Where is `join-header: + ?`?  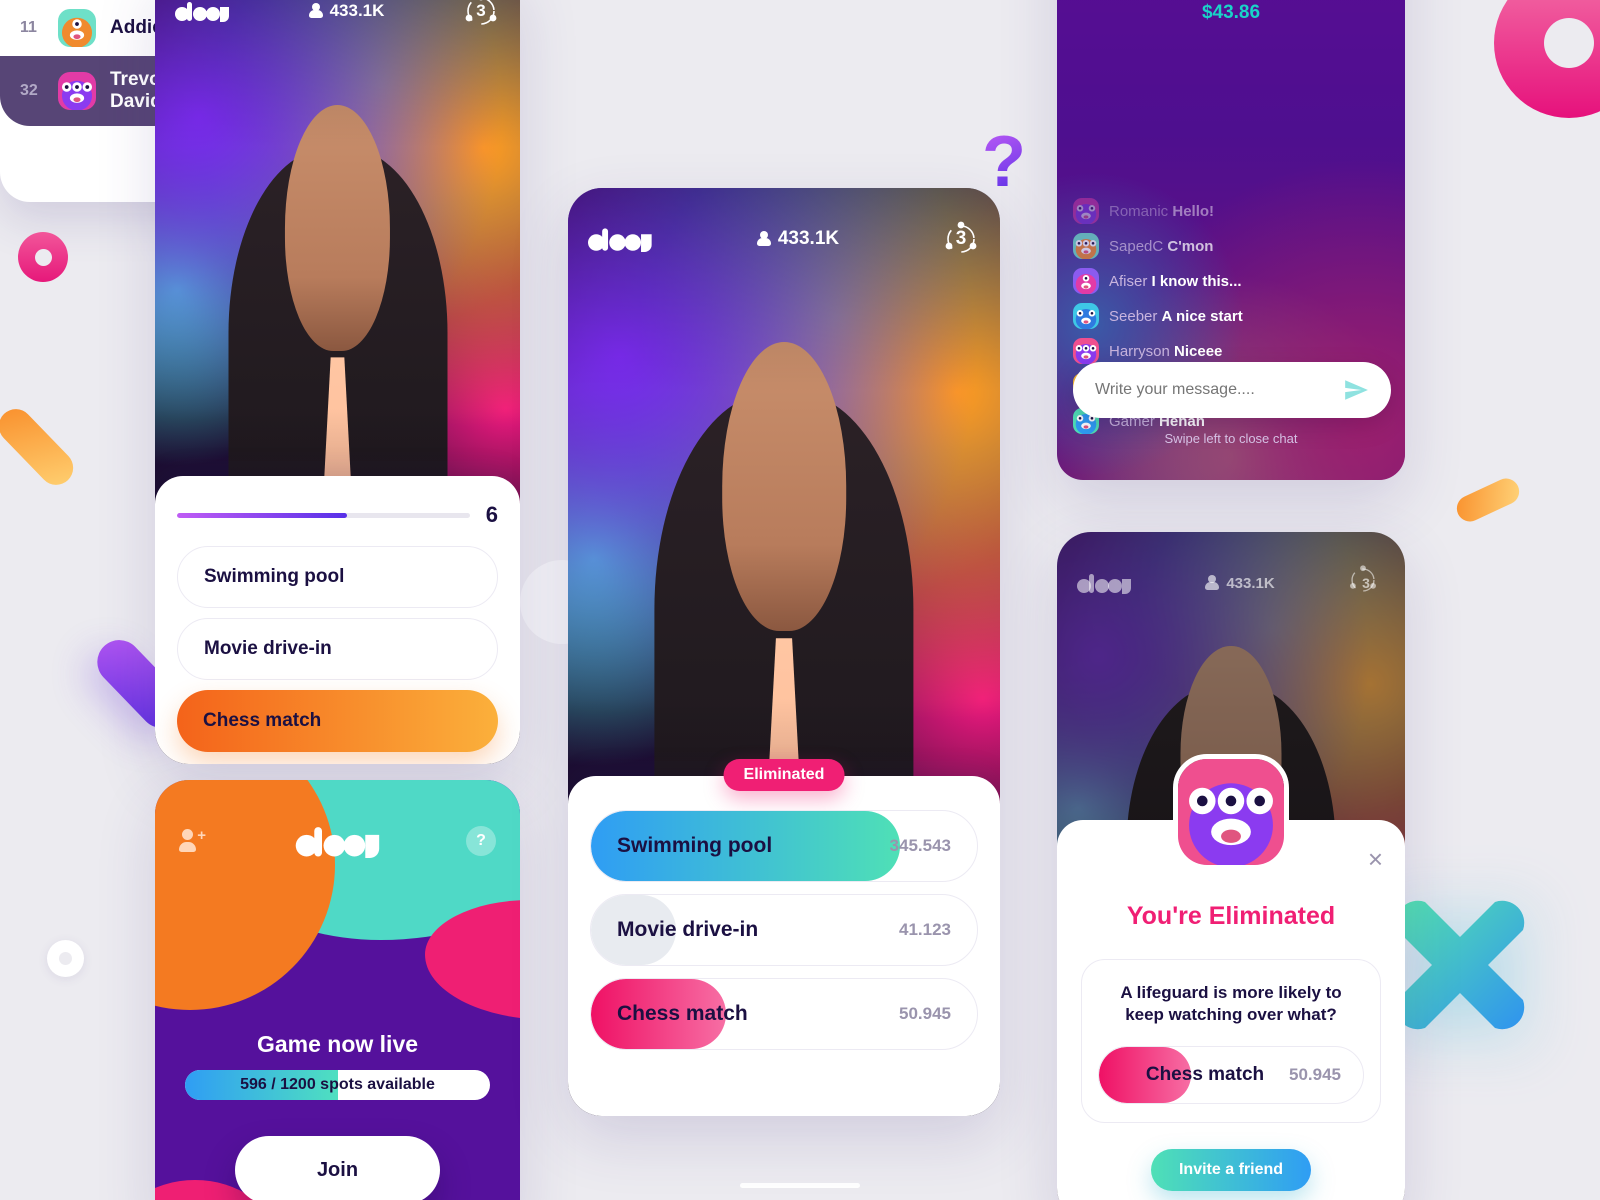 join-header: + ? is located at coordinates (337, 841).